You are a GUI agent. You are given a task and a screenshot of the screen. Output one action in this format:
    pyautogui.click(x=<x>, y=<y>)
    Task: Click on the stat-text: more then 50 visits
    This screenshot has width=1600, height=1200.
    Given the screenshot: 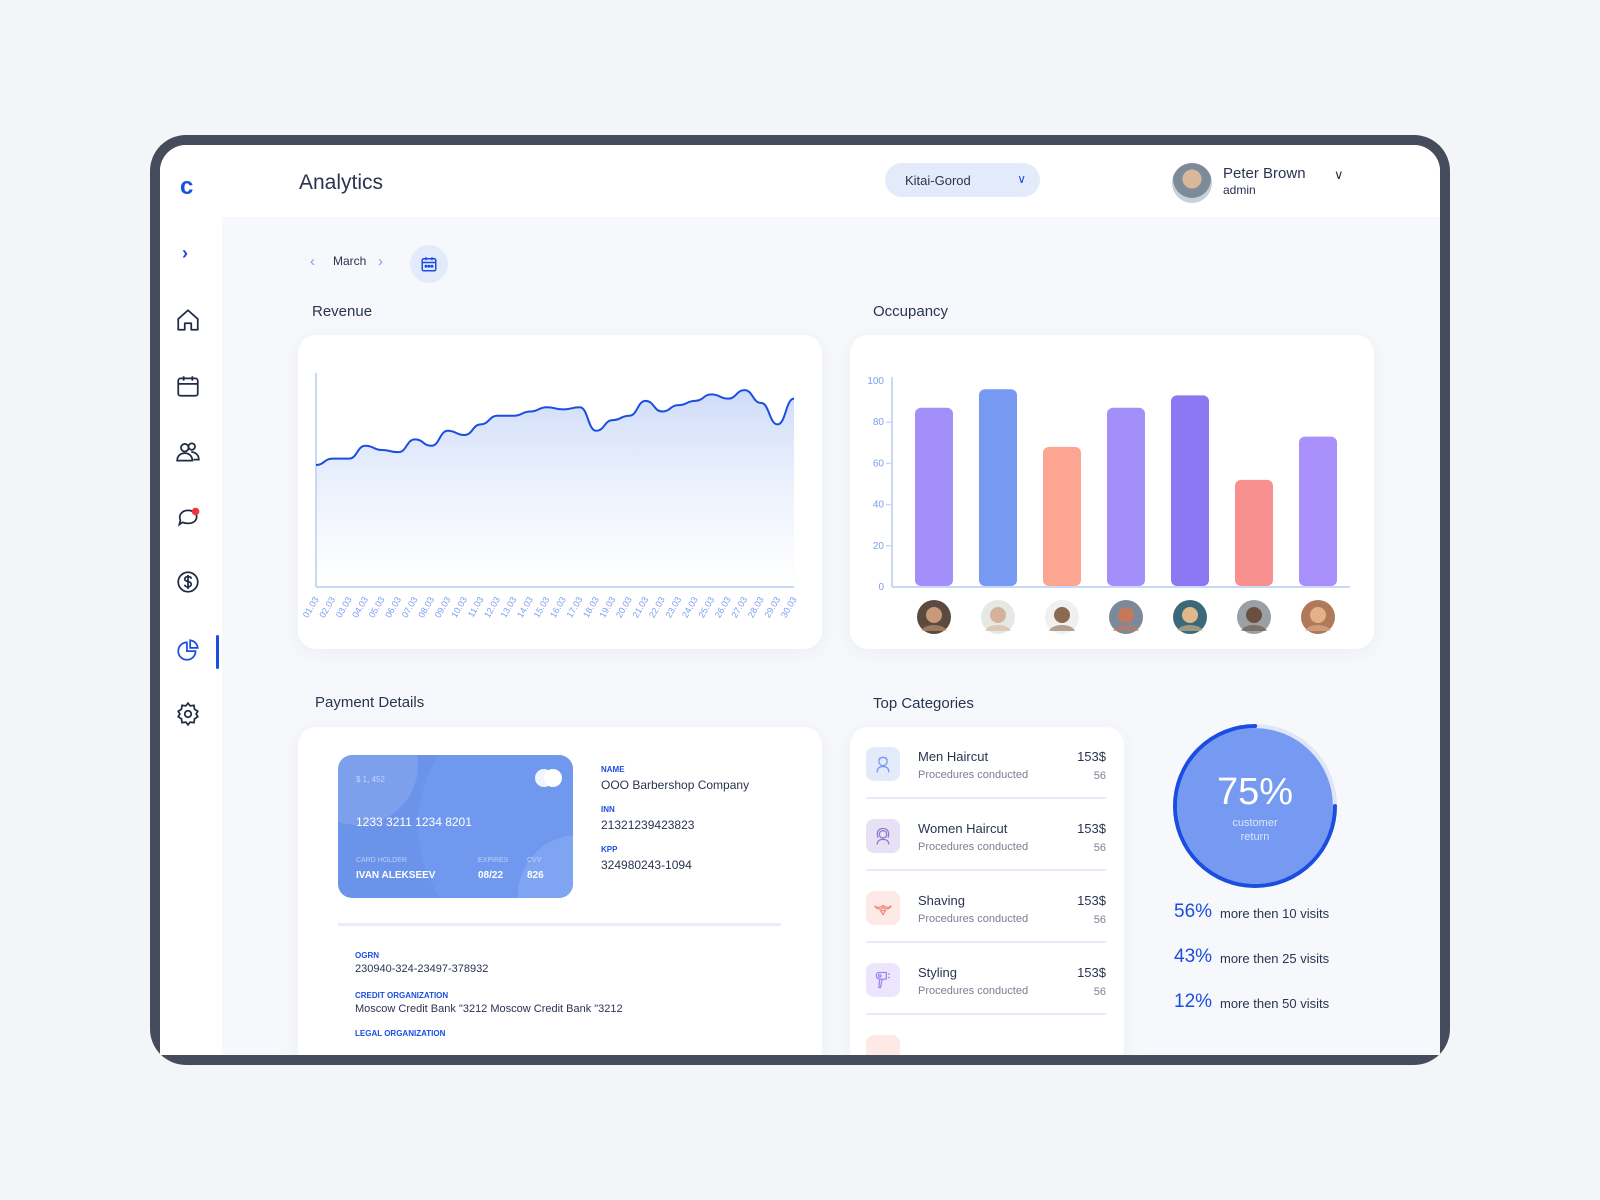 What is the action you would take?
    pyautogui.click(x=1275, y=1003)
    